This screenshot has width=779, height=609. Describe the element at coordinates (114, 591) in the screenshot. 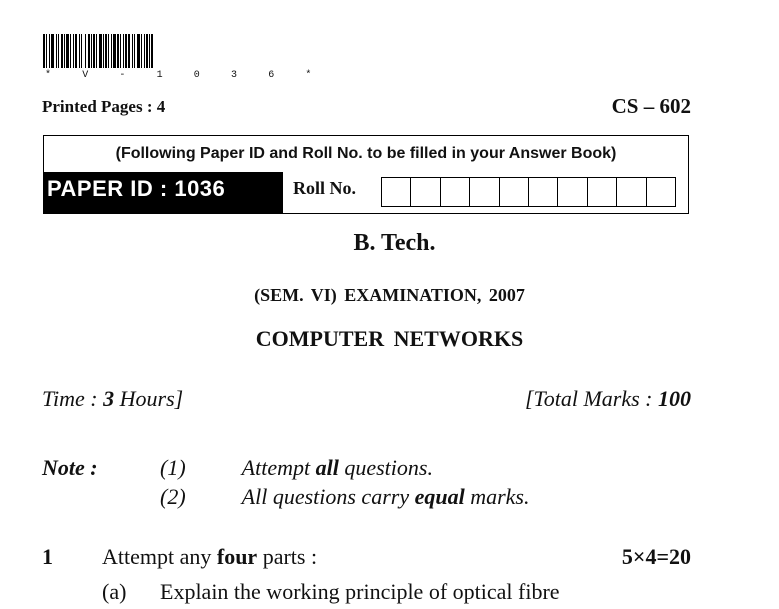

I see `part-label: (a)` at that location.